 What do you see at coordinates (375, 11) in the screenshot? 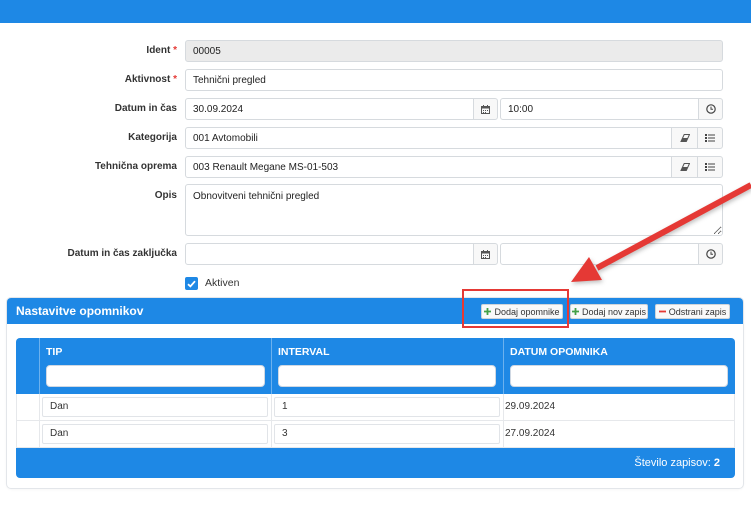
I see `top-bar` at bounding box center [375, 11].